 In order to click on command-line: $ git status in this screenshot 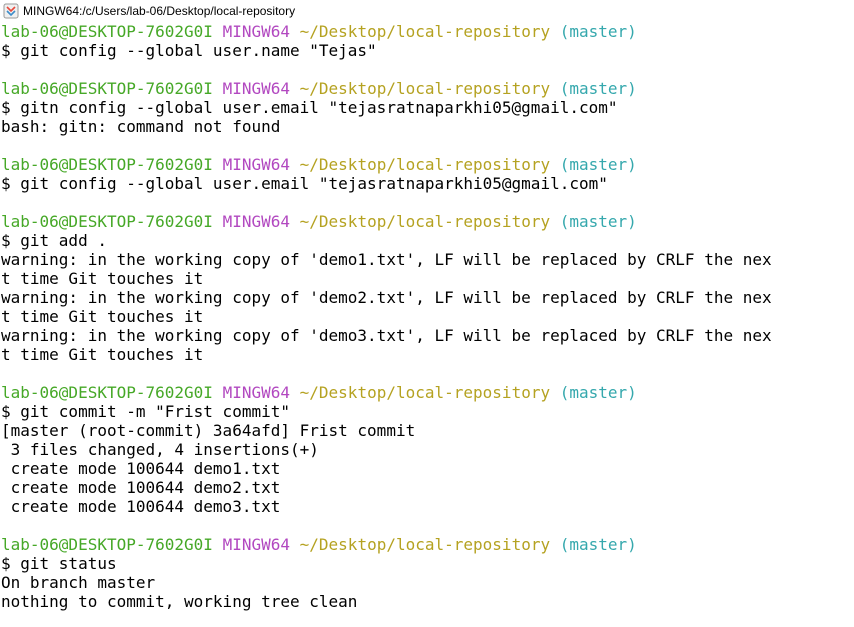, I will do `click(59, 563)`.